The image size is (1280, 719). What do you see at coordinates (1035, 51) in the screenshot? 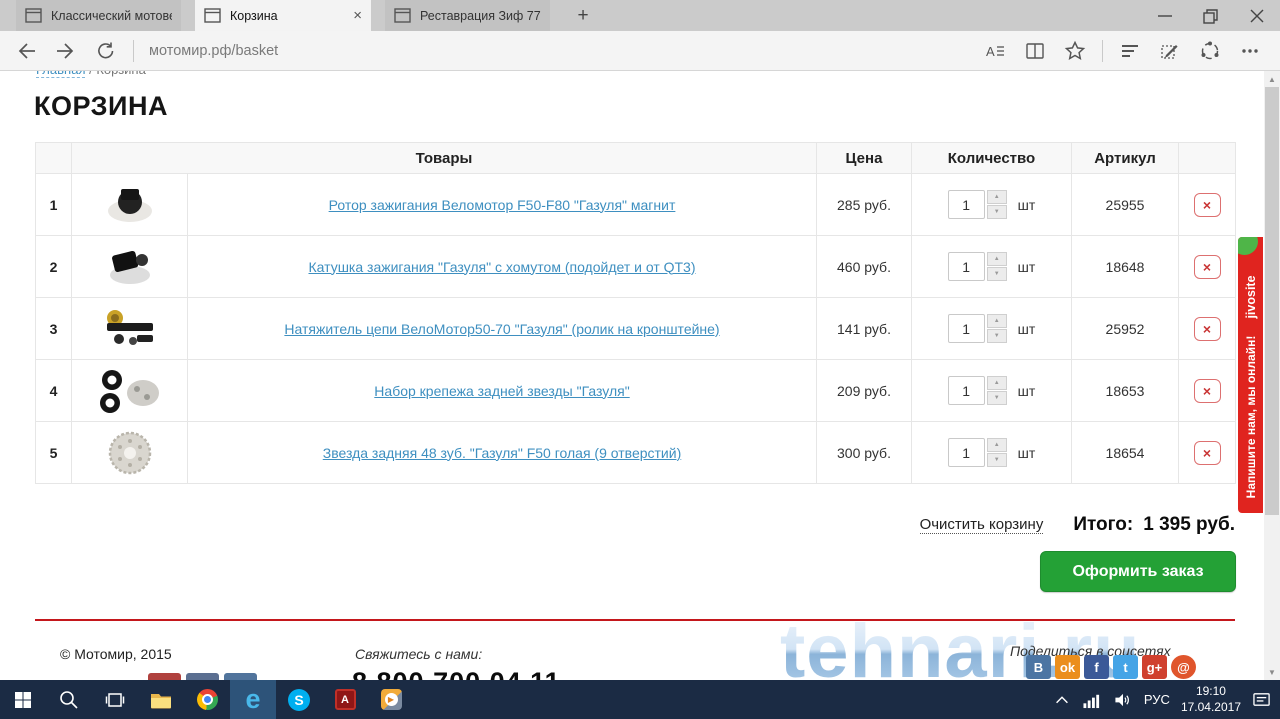
I see `reading-list-icon` at bounding box center [1035, 51].